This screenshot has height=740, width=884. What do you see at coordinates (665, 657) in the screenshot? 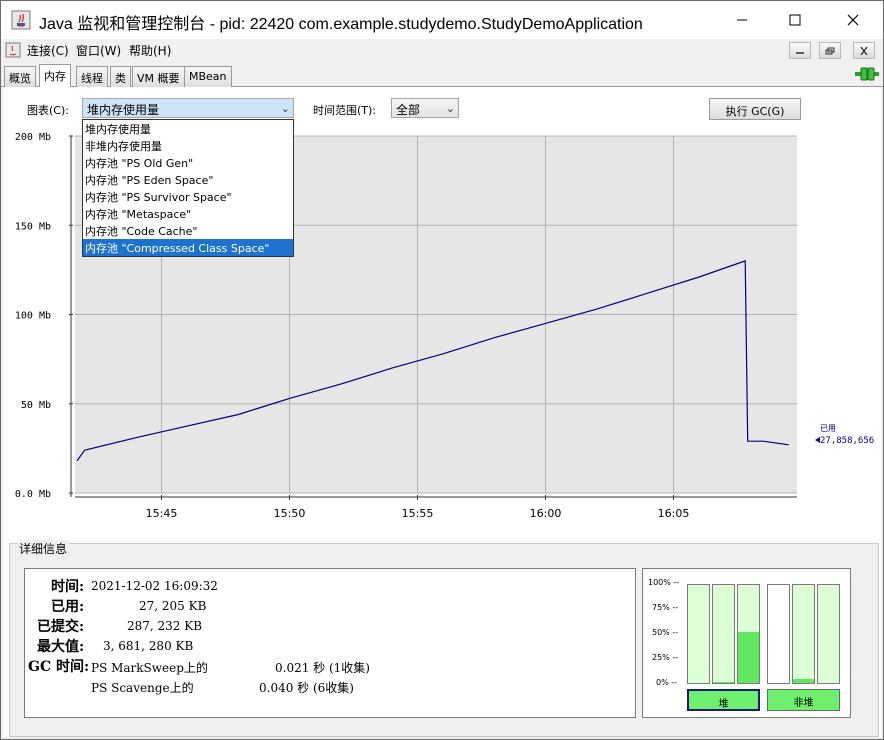
I see `pct-tick: 25% --` at bounding box center [665, 657].